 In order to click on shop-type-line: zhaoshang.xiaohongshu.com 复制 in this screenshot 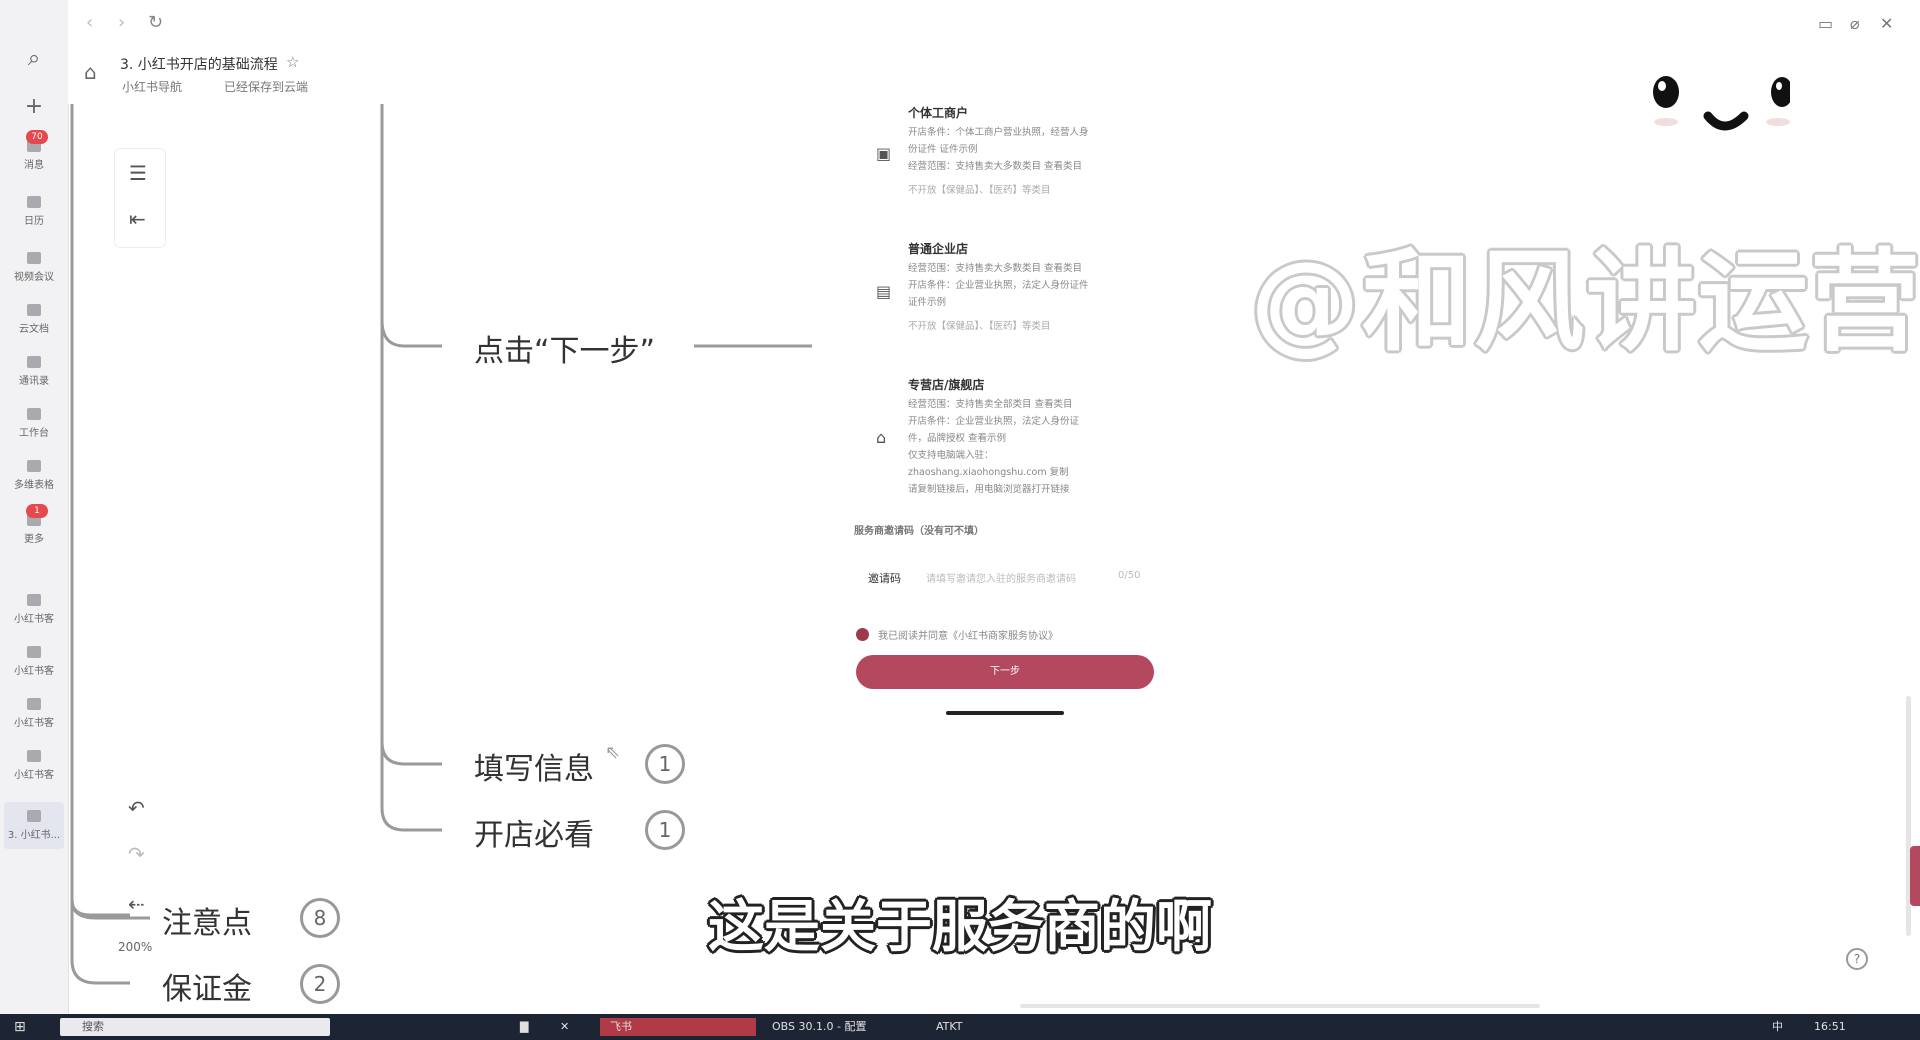, I will do `click(988, 472)`.